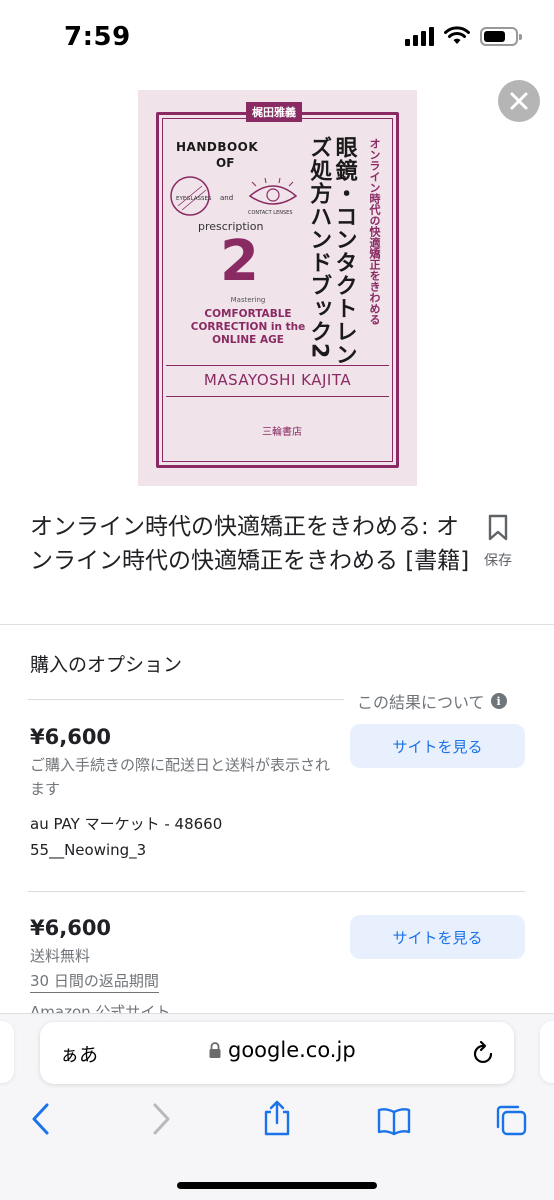 The width and height of the screenshot is (554, 1200). I want to click on tabs-icon, so click(511, 1120).